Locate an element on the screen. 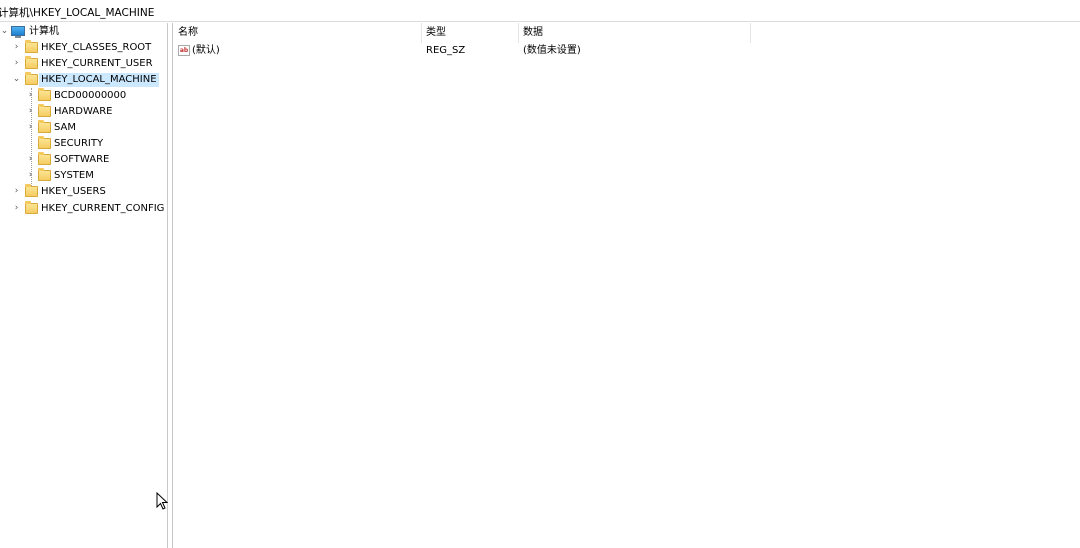  tree-item-label: HKEY_CLASSES_ROOT is located at coordinates (96, 47).